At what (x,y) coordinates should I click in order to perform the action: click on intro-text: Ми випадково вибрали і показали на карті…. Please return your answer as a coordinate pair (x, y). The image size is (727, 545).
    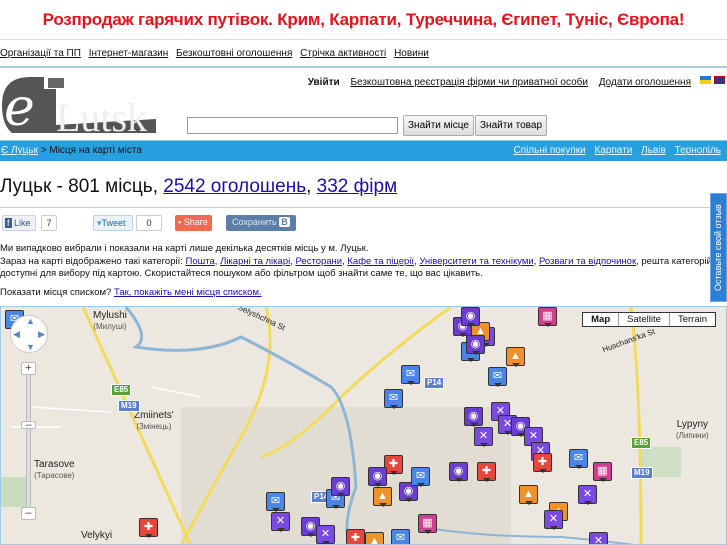
    Looking at the image, I should click on (363, 262).